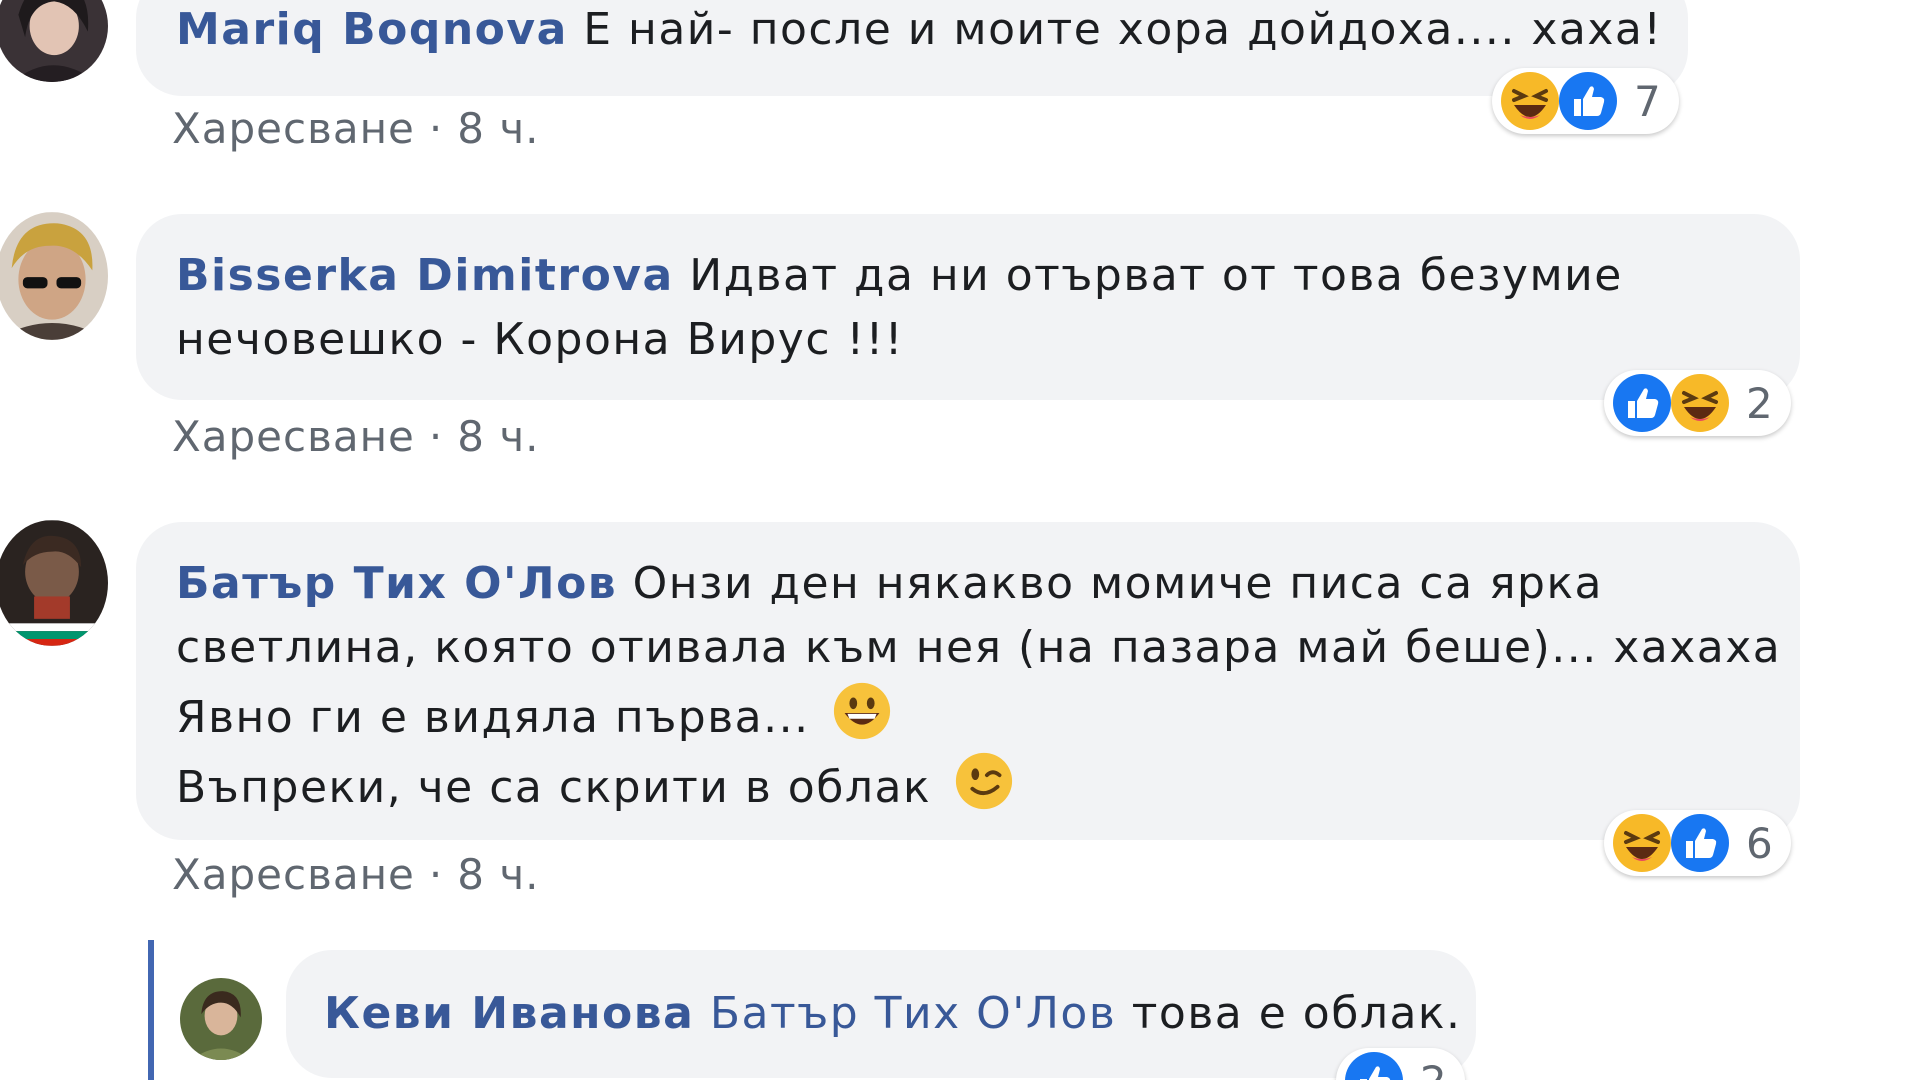 The image size is (1920, 1080). What do you see at coordinates (1296, 1013) in the screenshot?
I see `reply-text: това е облак.` at bounding box center [1296, 1013].